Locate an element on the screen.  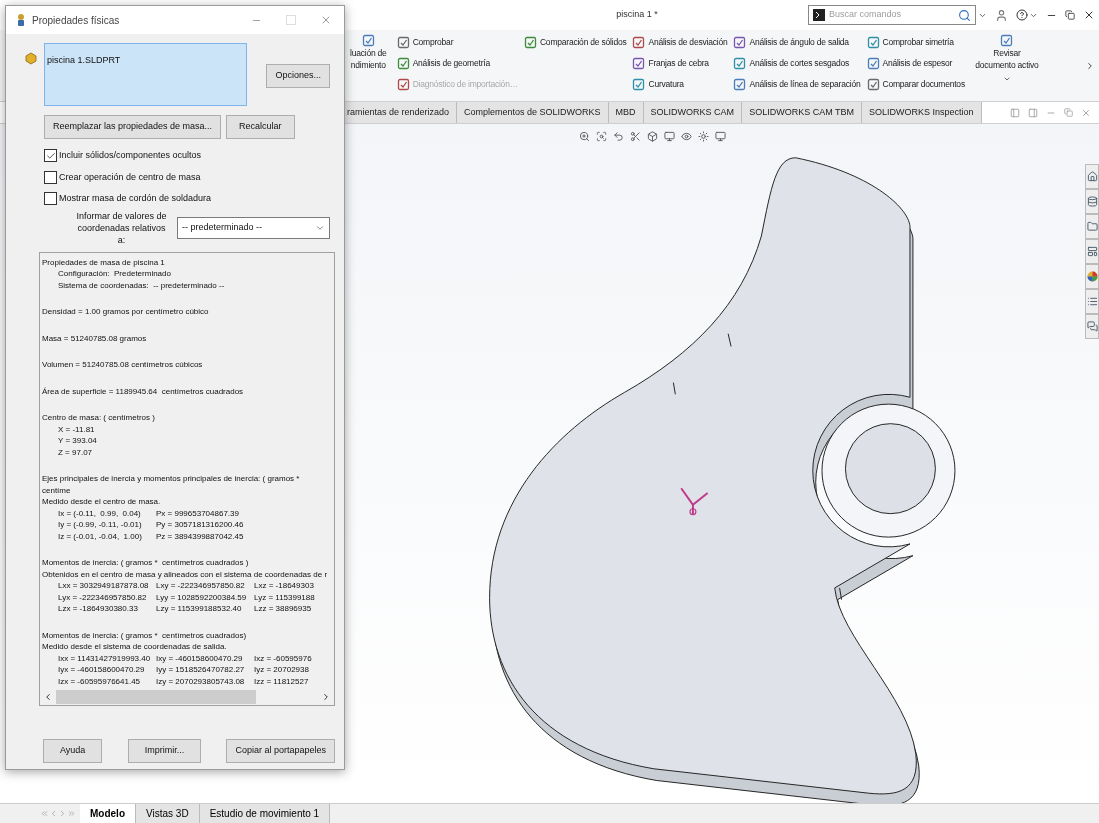
result-heading: Densidad = 1.00 gramos por centímetro cúbico is located at coordinates (125, 311).